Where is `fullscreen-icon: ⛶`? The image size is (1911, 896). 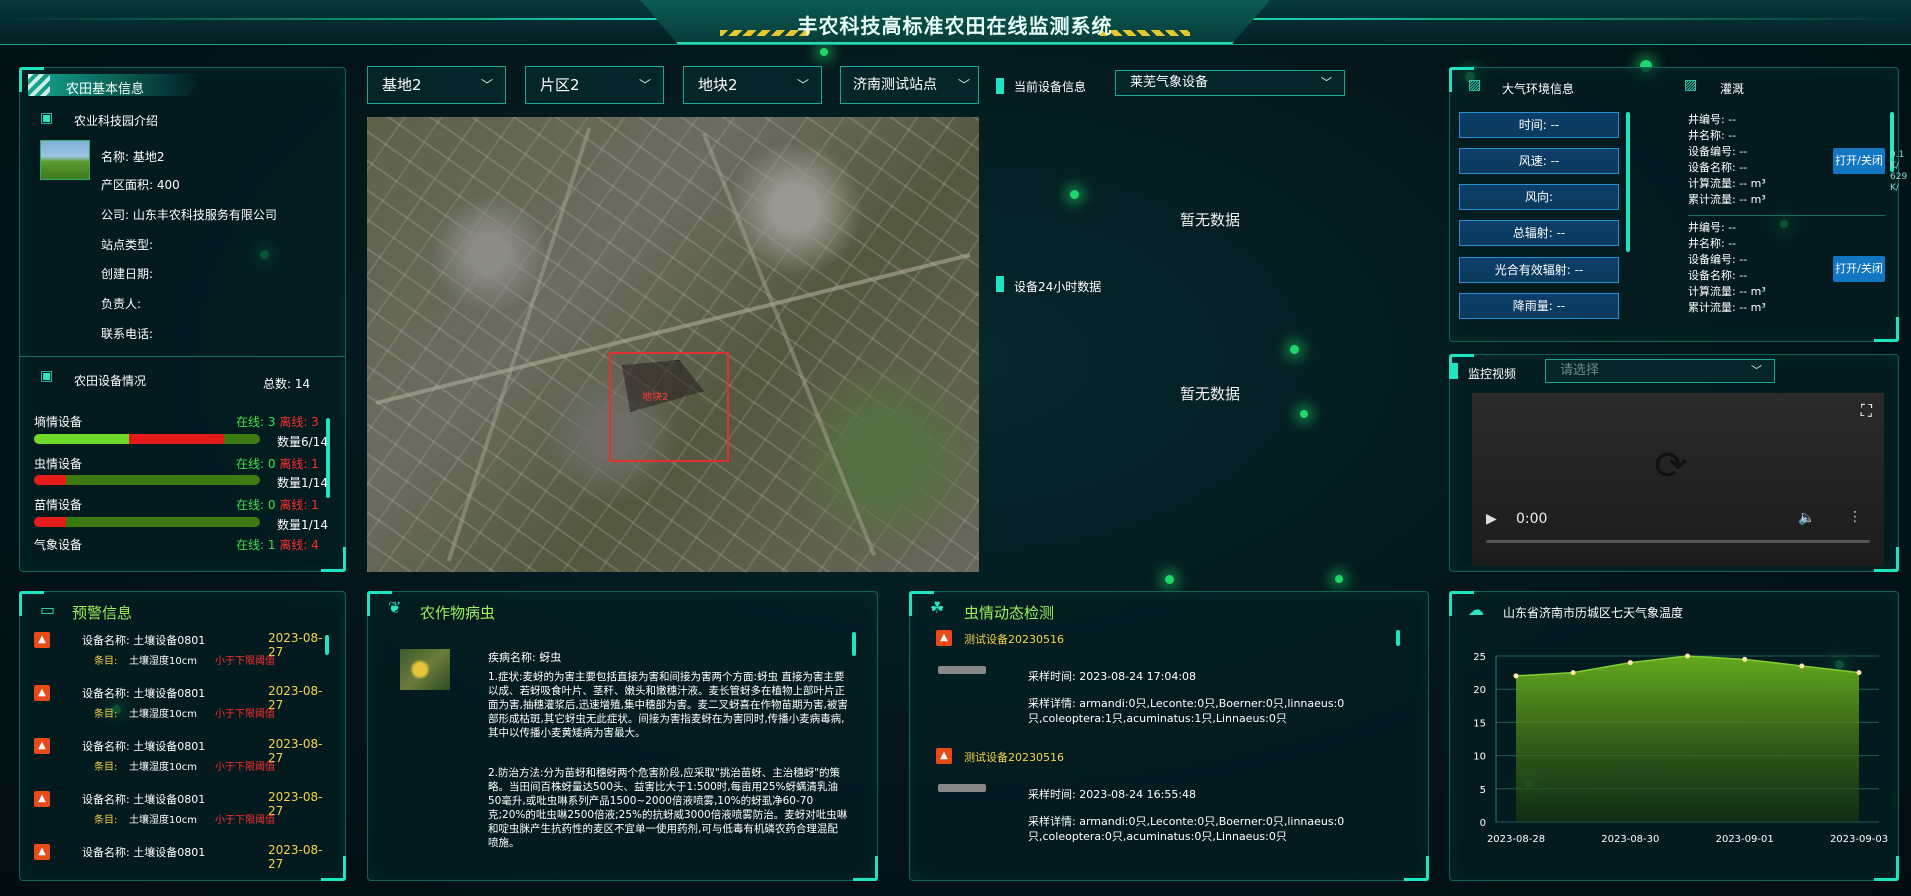 fullscreen-icon: ⛶ is located at coordinates (1866, 411).